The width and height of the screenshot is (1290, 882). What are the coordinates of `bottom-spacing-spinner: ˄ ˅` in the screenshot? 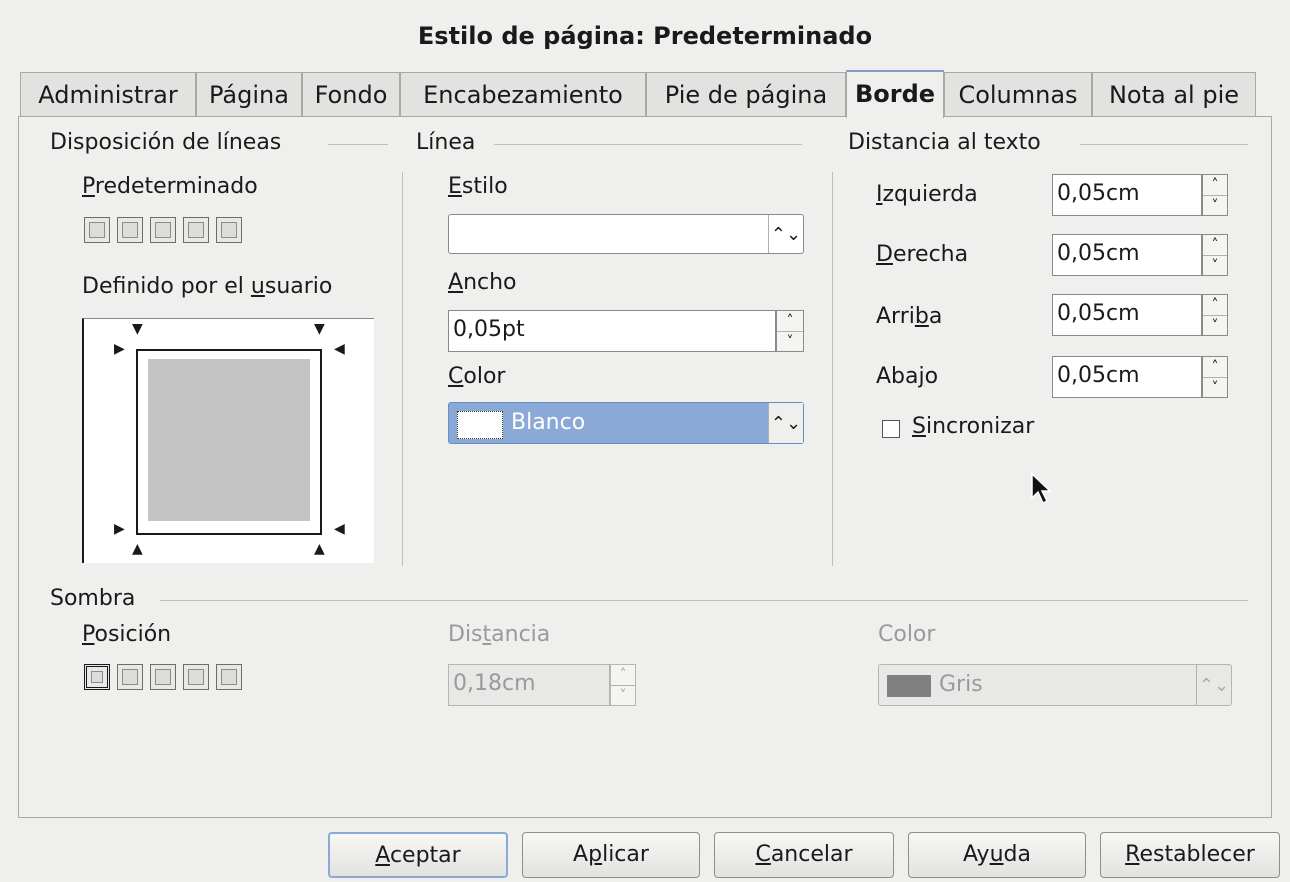 It's located at (1215, 377).